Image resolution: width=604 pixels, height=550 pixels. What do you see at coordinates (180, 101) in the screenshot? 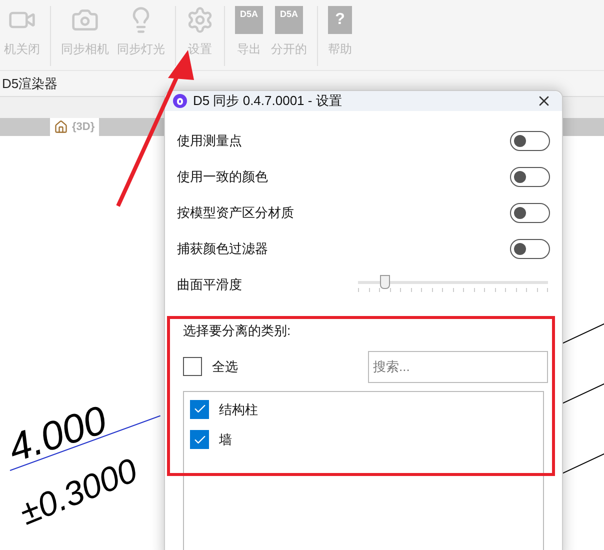
I see `app-logo-icon` at bounding box center [180, 101].